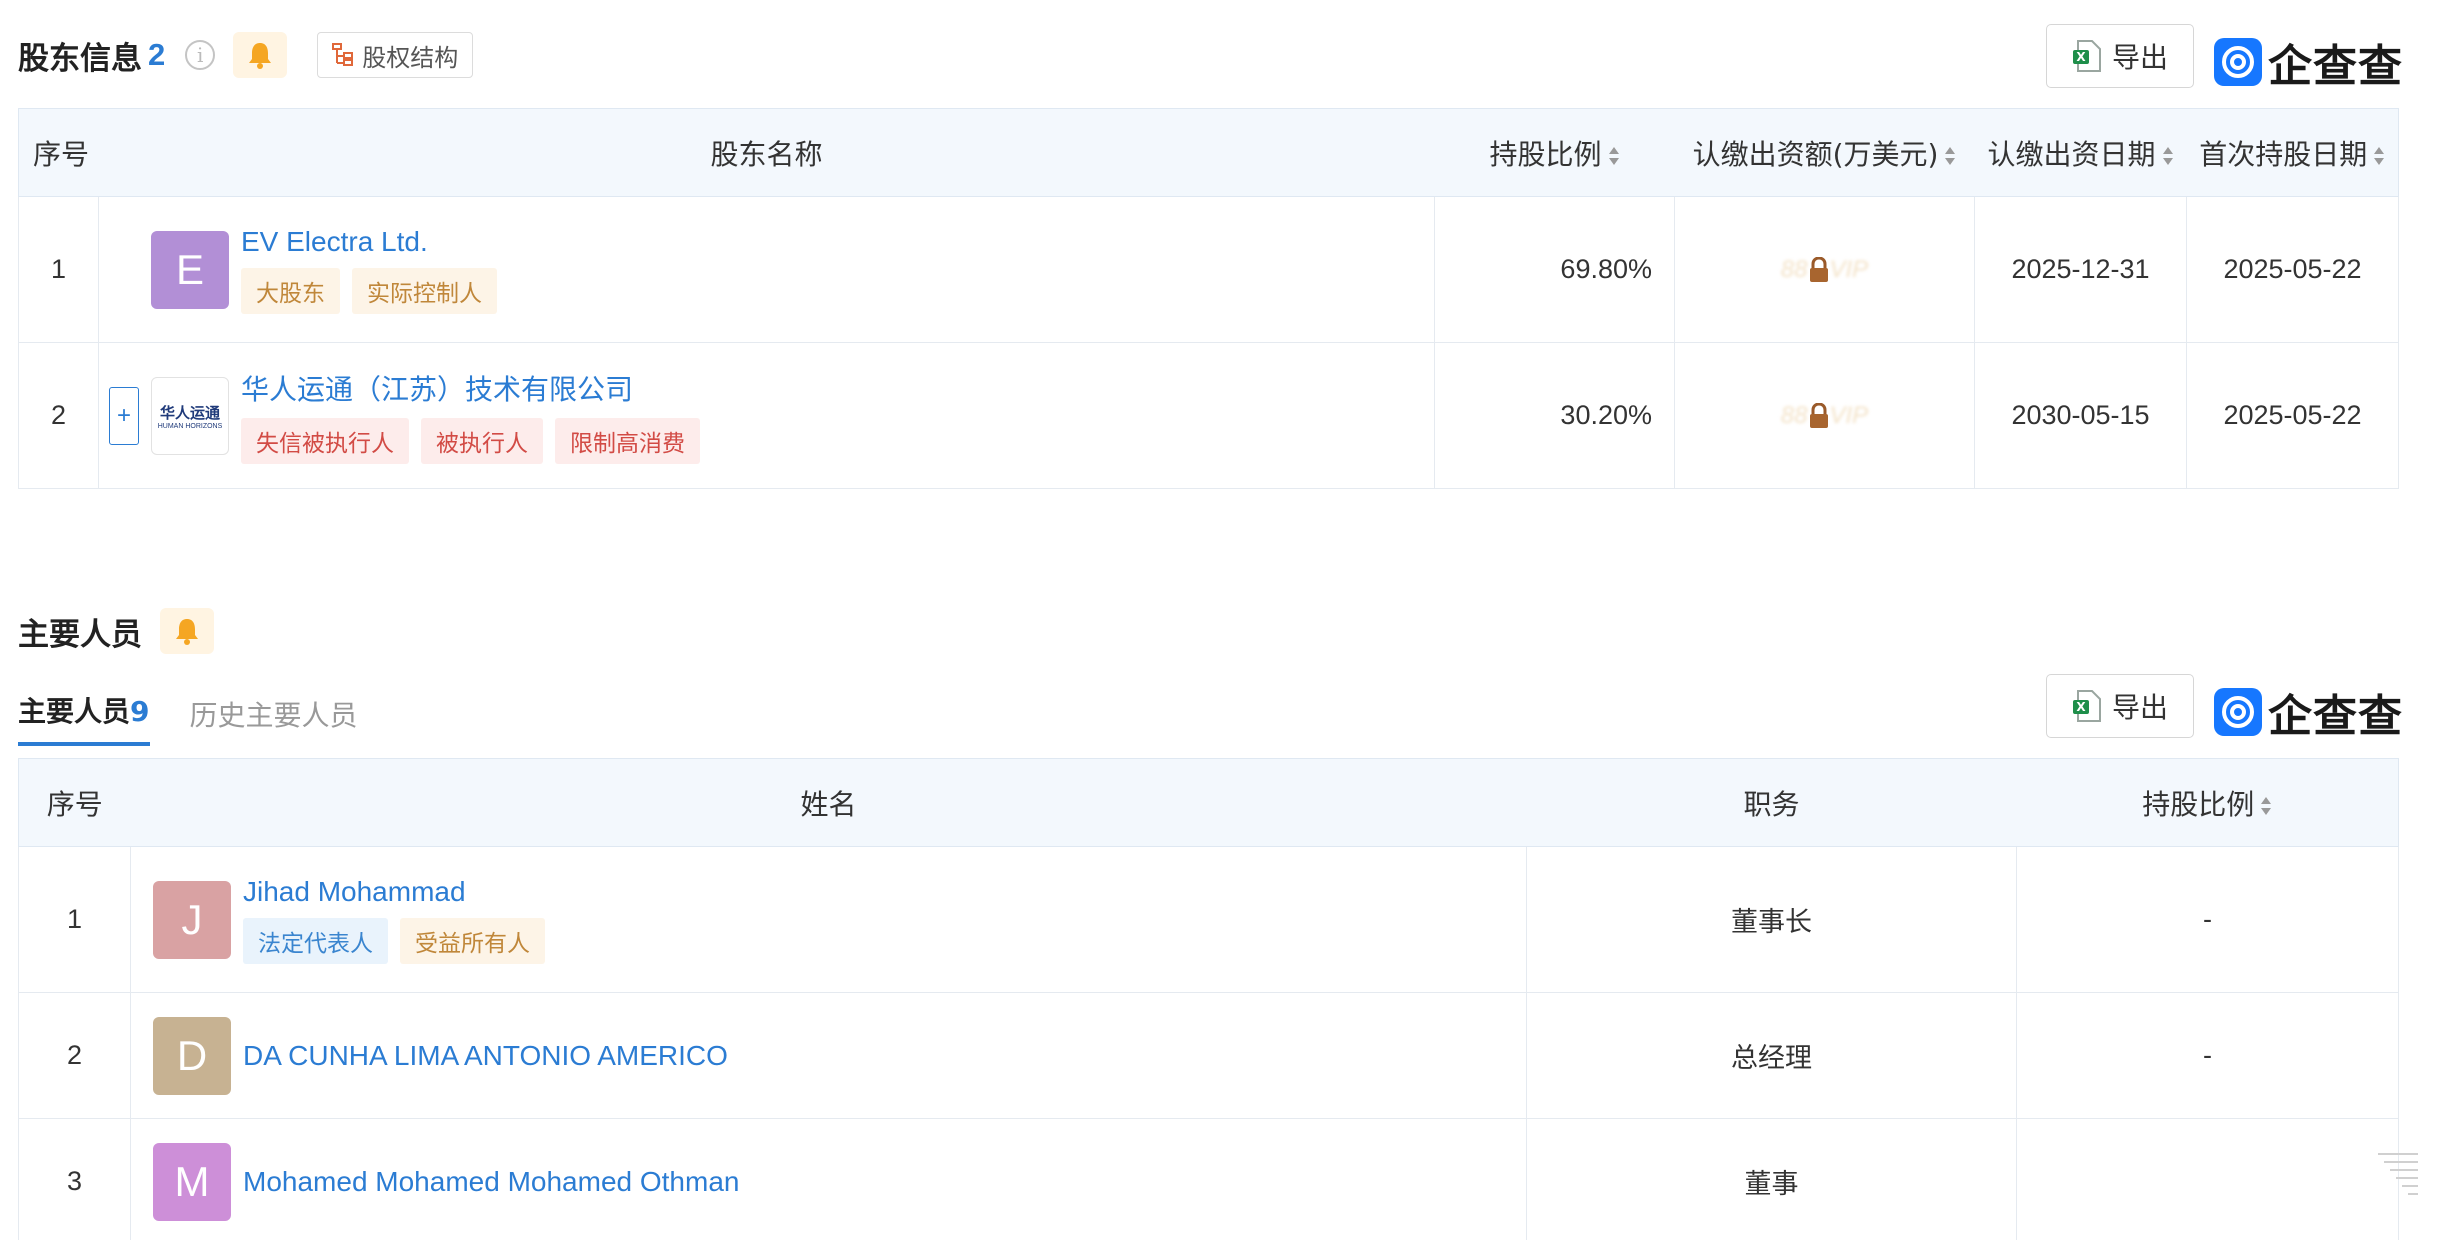  What do you see at coordinates (2283, 154) in the screenshot?
I see `col-first-date-label: 首次持股日期` at bounding box center [2283, 154].